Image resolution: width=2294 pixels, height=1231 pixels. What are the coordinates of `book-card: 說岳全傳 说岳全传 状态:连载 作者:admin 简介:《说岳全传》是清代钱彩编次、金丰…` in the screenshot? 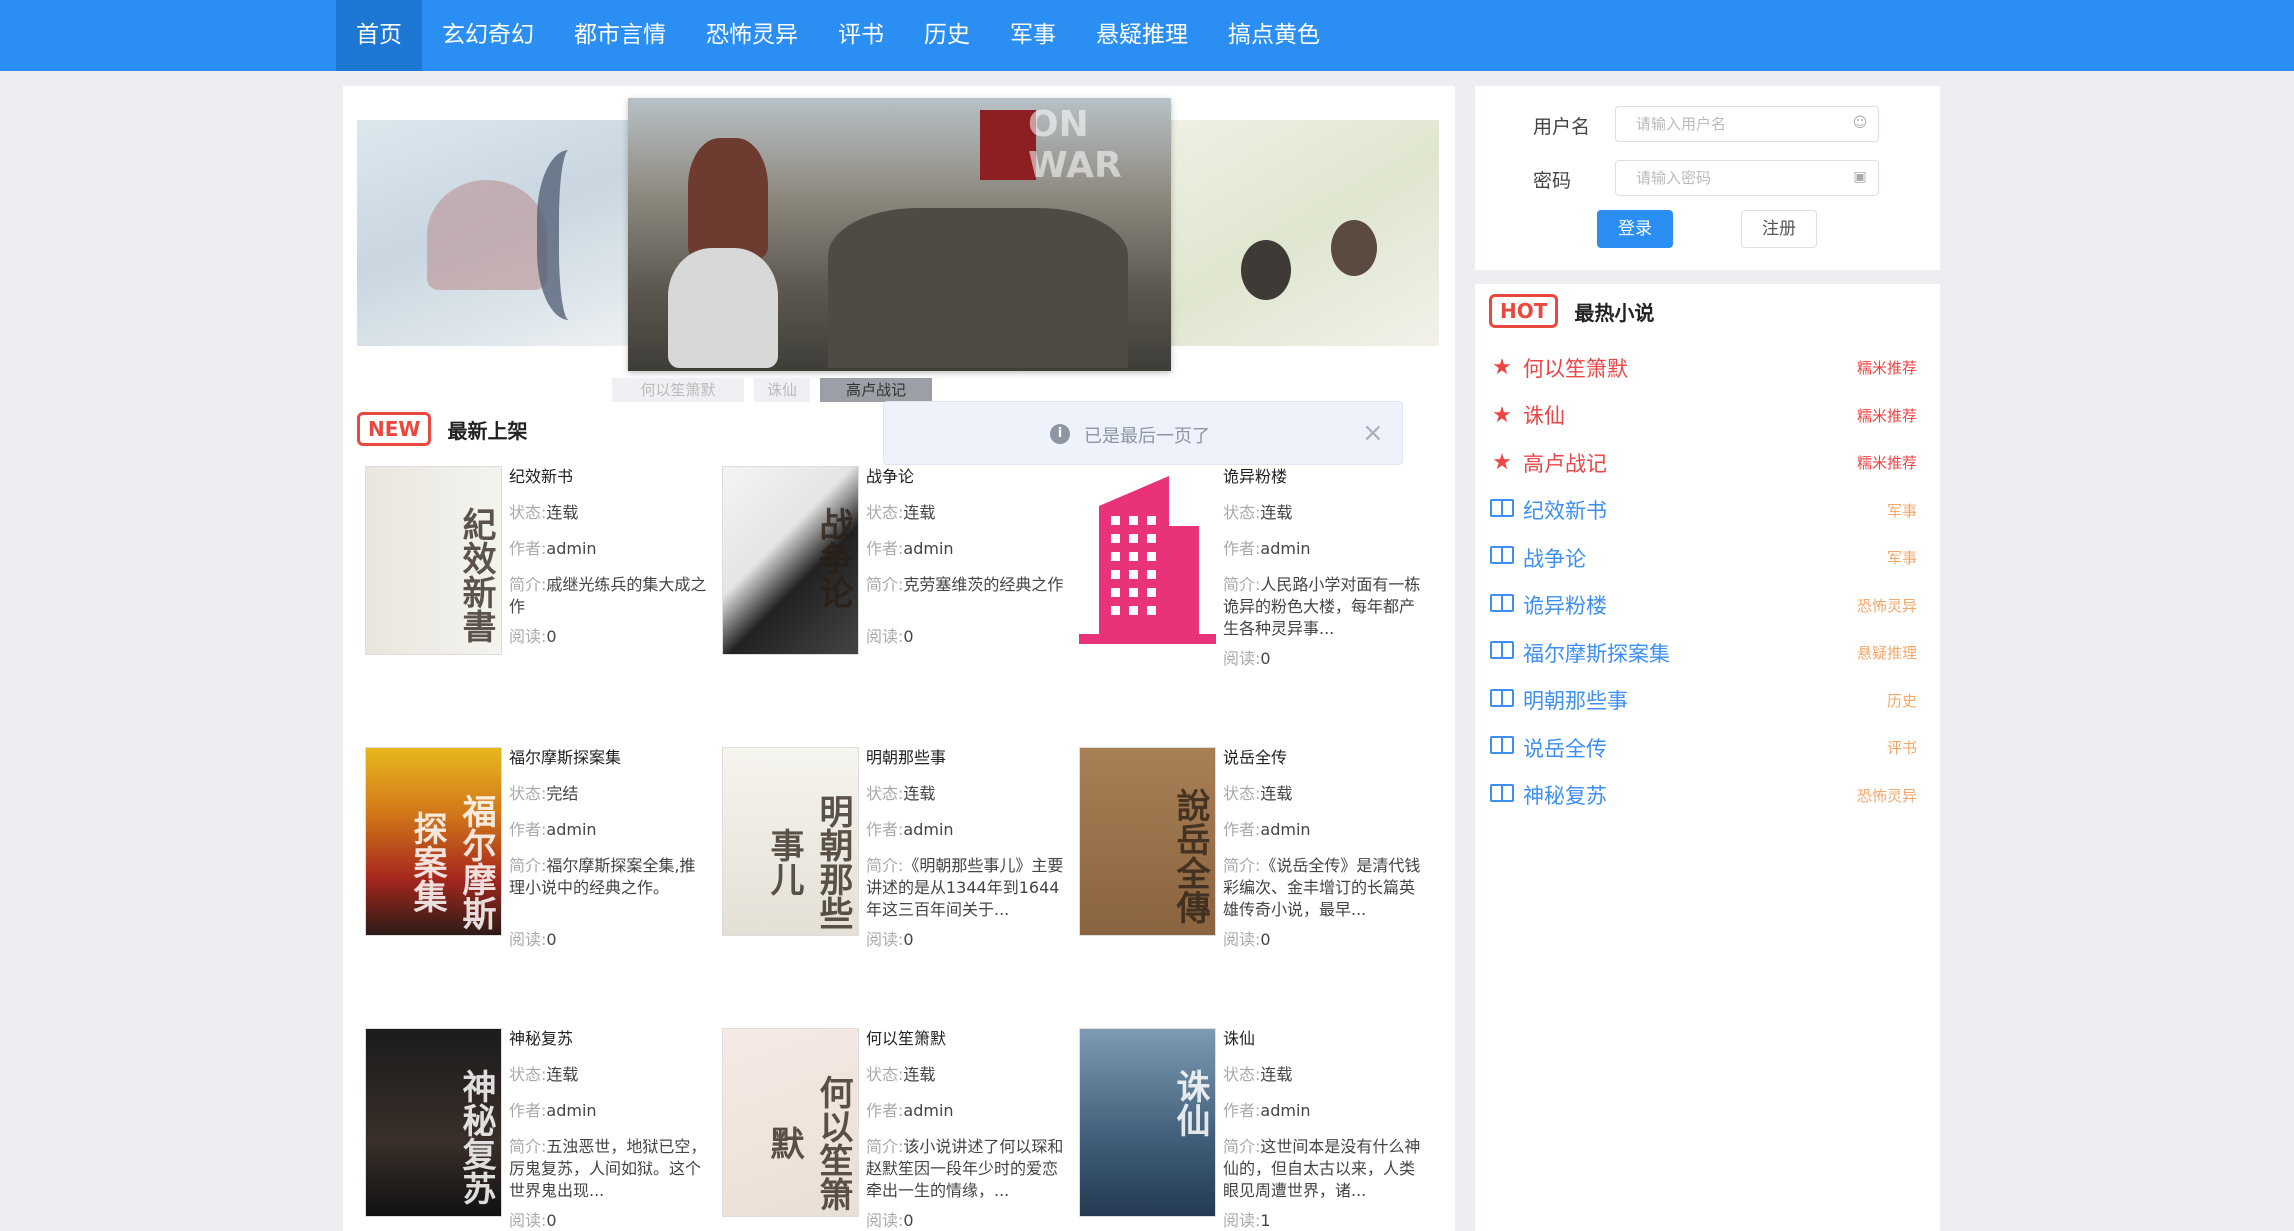 It's located at (1251, 848).